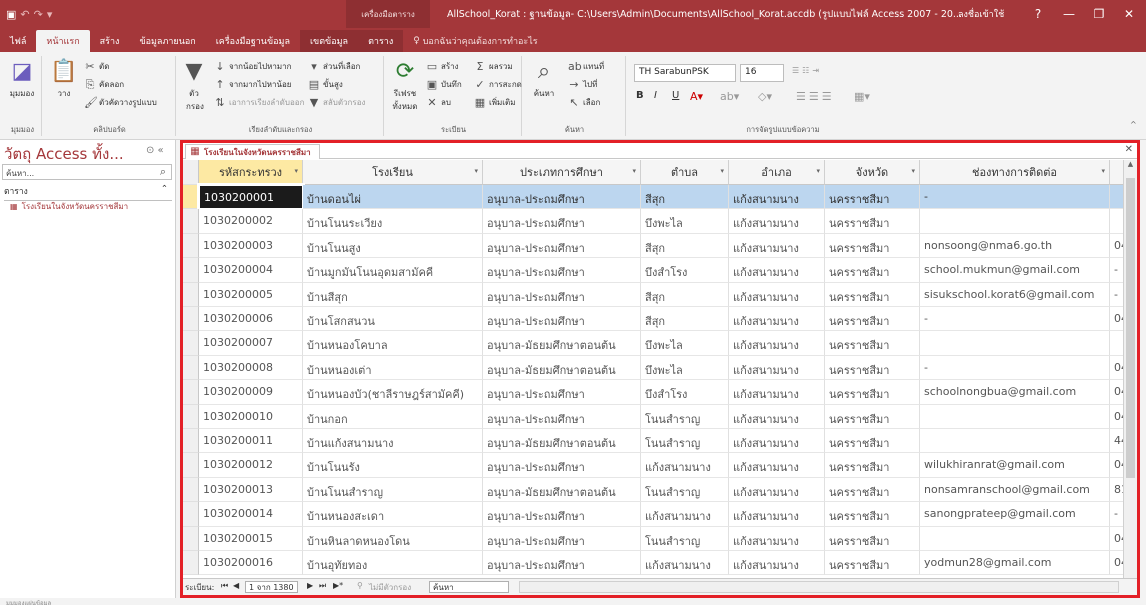 The height and width of the screenshot is (605, 1146). Describe the element at coordinates (251, 465) in the screenshot. I see `cell-ministry-code: 1030200012` at that location.